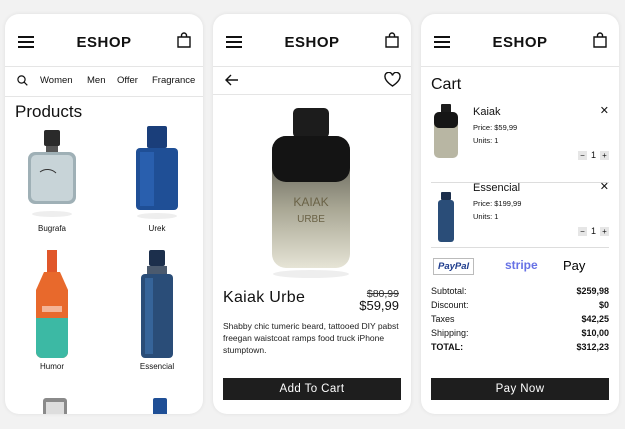 The width and height of the screenshot is (625, 429). I want to click on category-women: Women, so click(56, 80).